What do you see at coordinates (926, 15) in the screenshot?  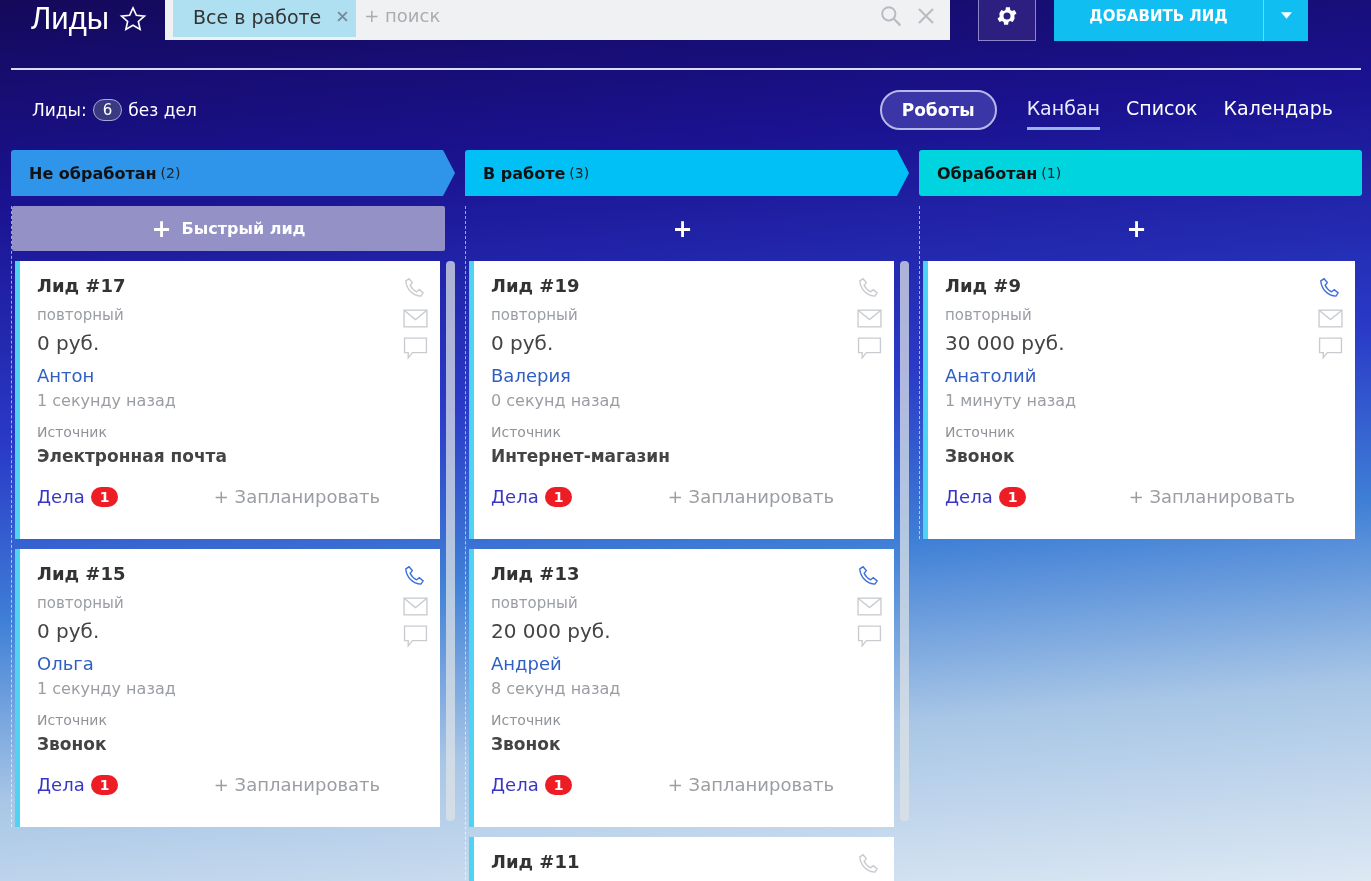 I see `clear-icon` at bounding box center [926, 15].